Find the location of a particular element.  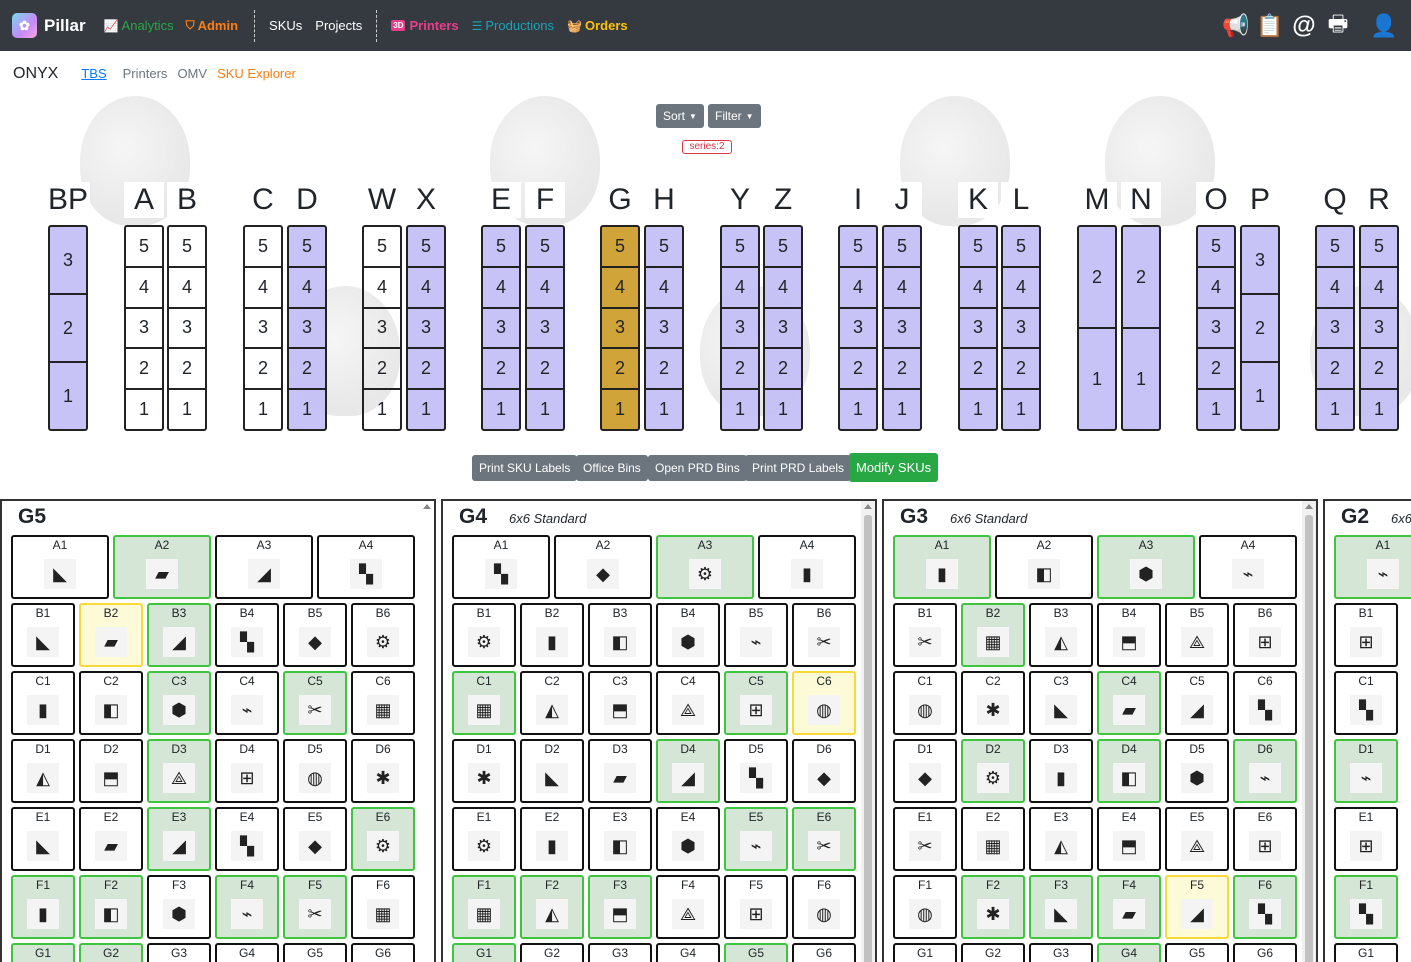

bin-cell: D1 ✱ is located at coordinates (484, 771).